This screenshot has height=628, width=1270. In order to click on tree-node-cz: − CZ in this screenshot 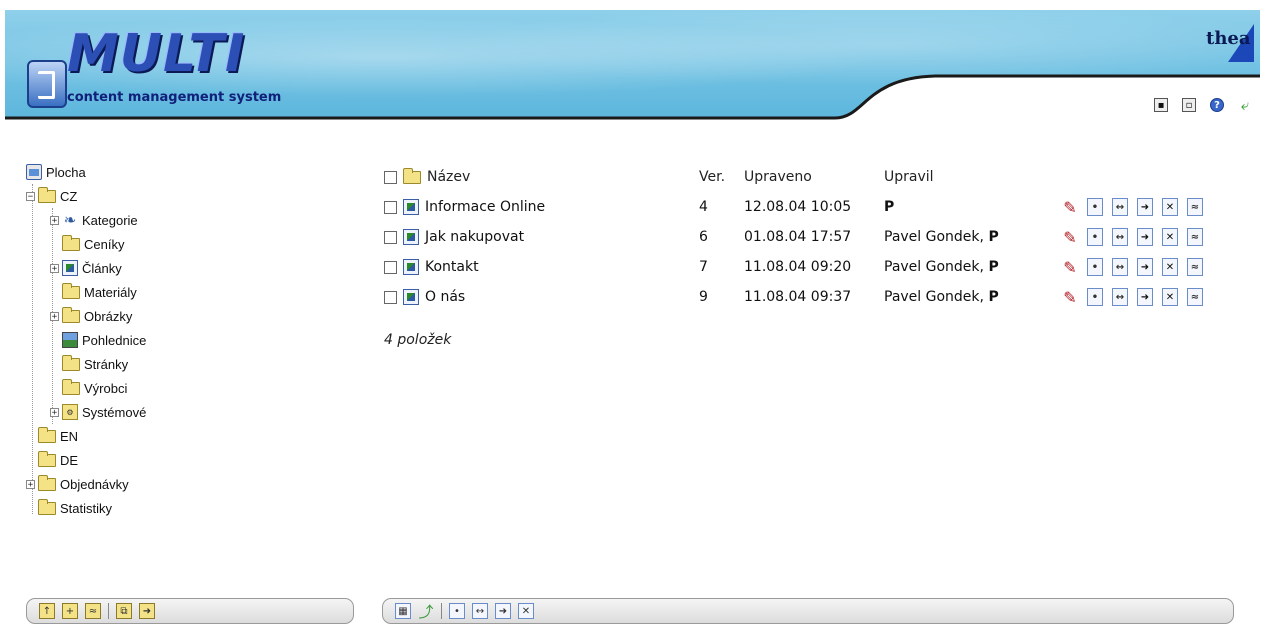, I will do `click(186, 196)`.